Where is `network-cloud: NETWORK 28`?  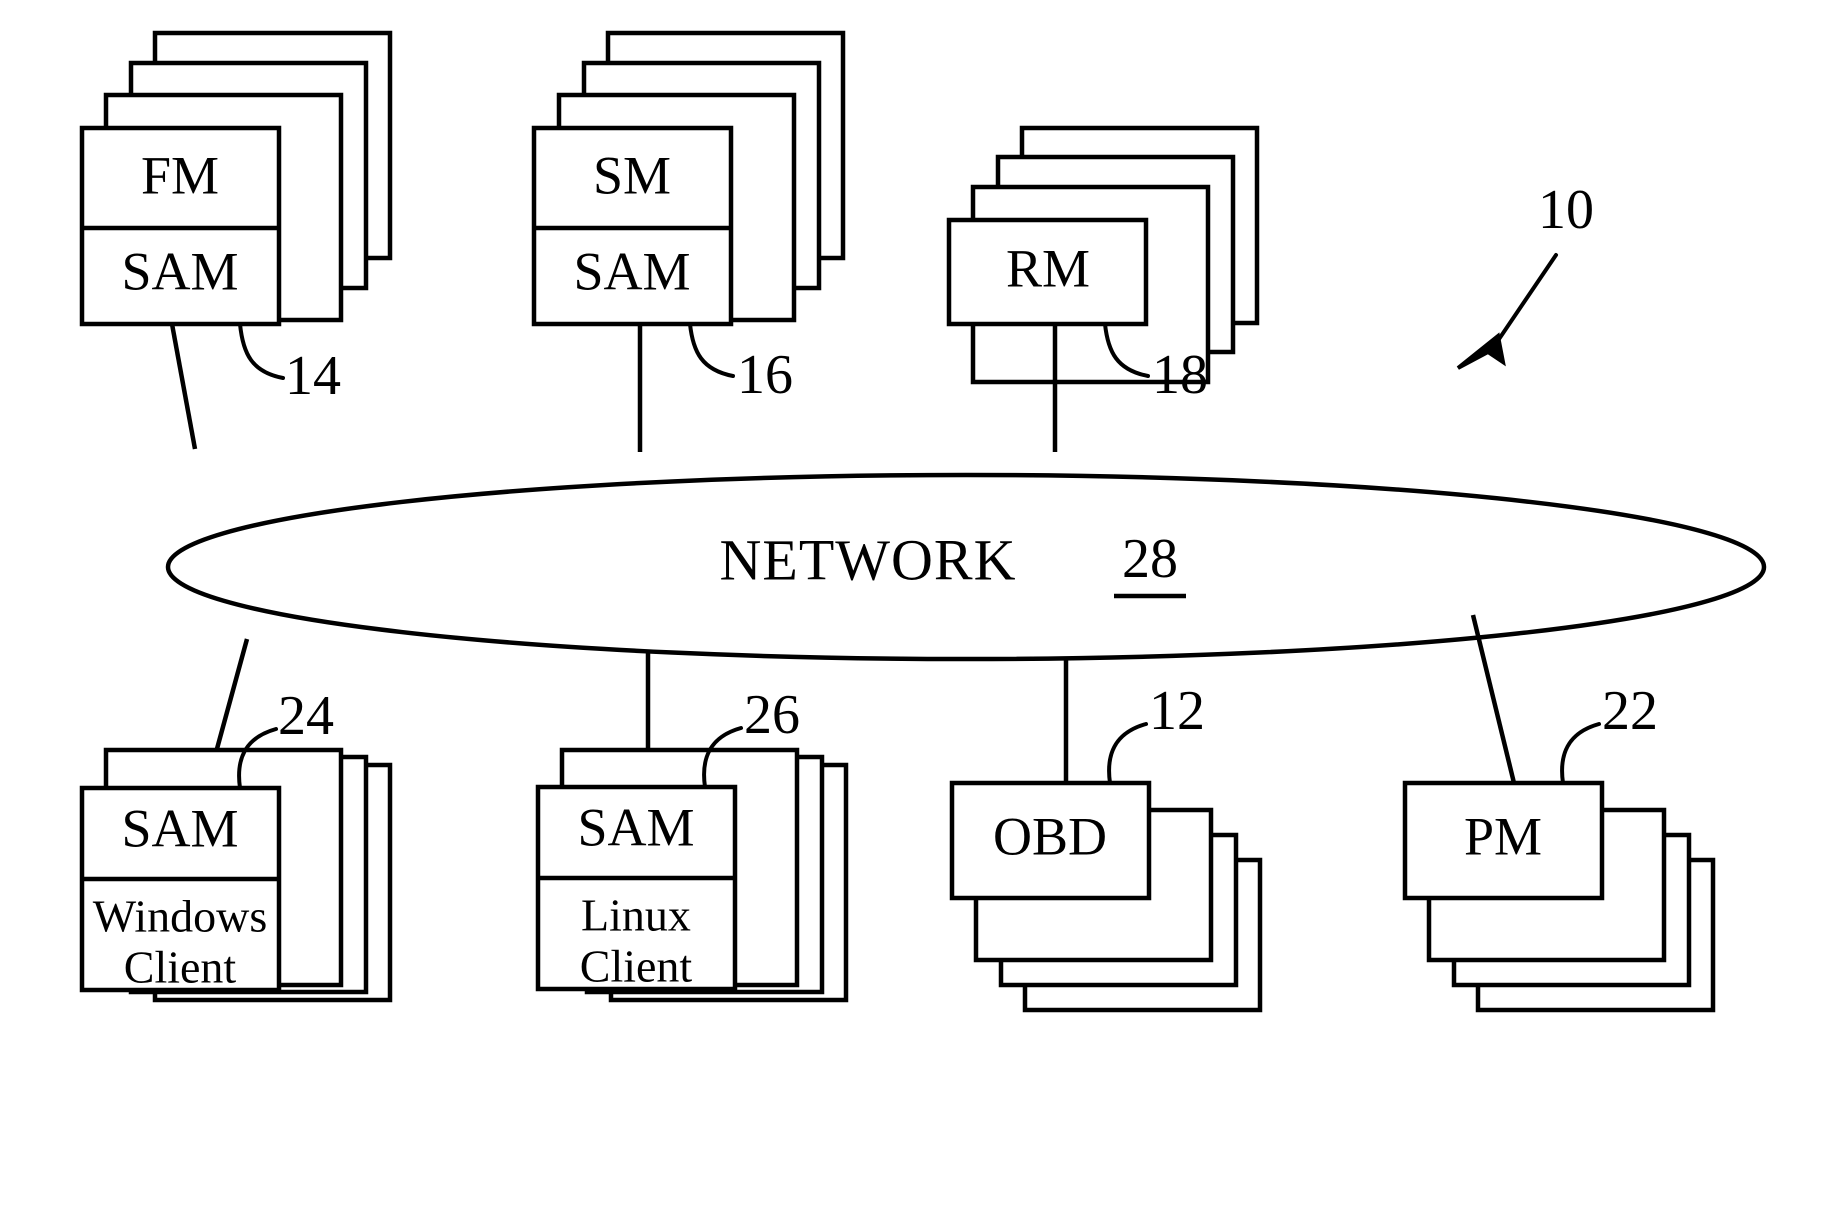 network-cloud: NETWORK 28 is located at coordinates (966, 567).